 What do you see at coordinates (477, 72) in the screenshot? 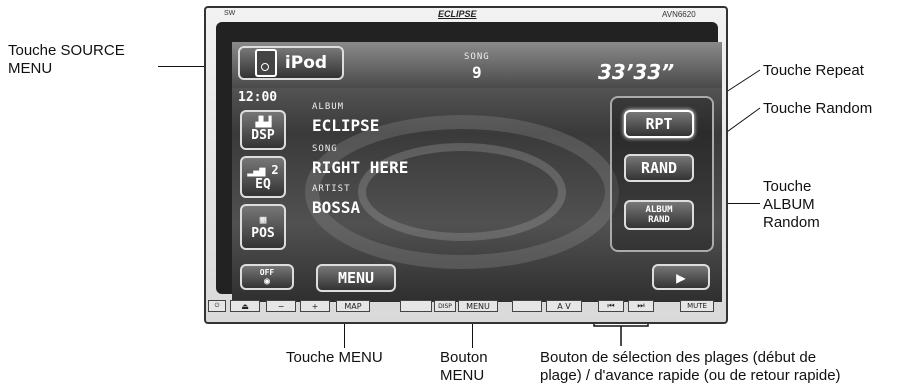
I see `song-number: 9` at bounding box center [477, 72].